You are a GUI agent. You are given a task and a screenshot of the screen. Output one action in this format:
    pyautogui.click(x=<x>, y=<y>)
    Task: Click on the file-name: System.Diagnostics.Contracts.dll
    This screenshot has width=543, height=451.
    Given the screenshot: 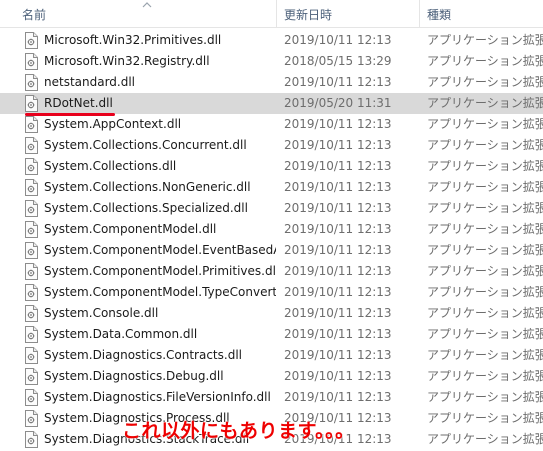 What is the action you would take?
    pyautogui.click(x=143, y=355)
    